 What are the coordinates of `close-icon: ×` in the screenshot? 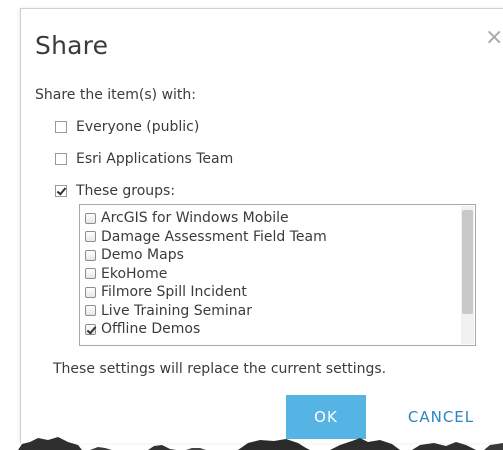 It's located at (494, 38).